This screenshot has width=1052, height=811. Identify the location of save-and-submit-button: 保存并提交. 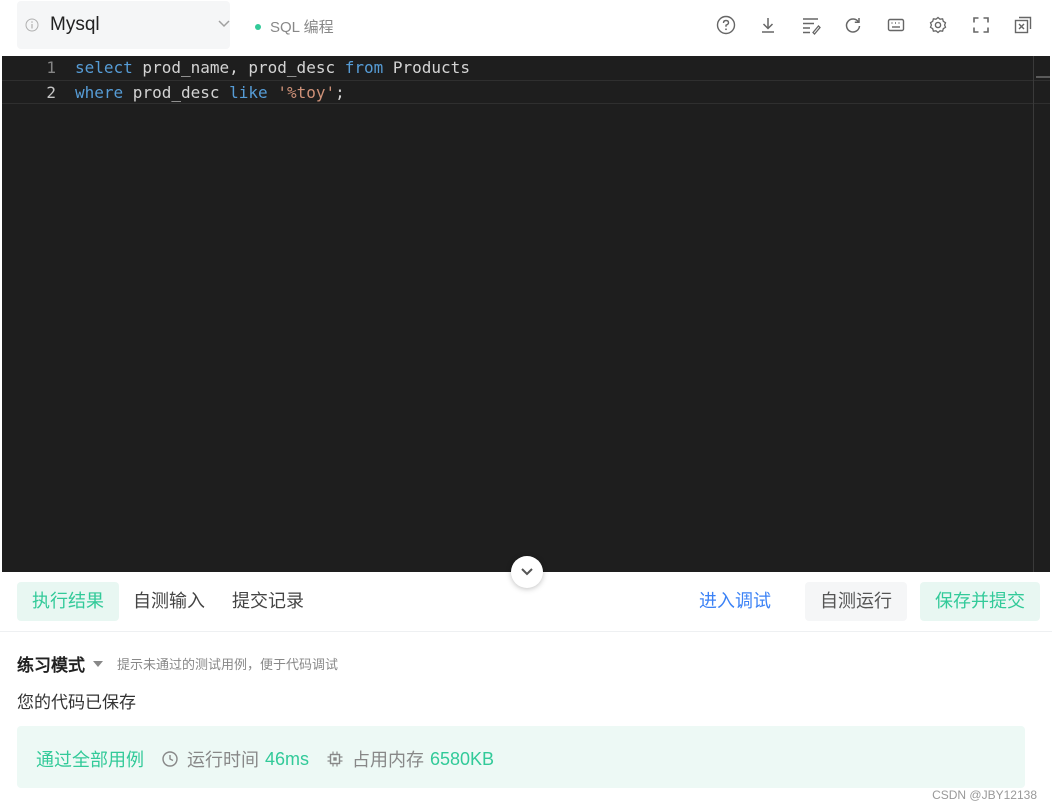
(980, 601).